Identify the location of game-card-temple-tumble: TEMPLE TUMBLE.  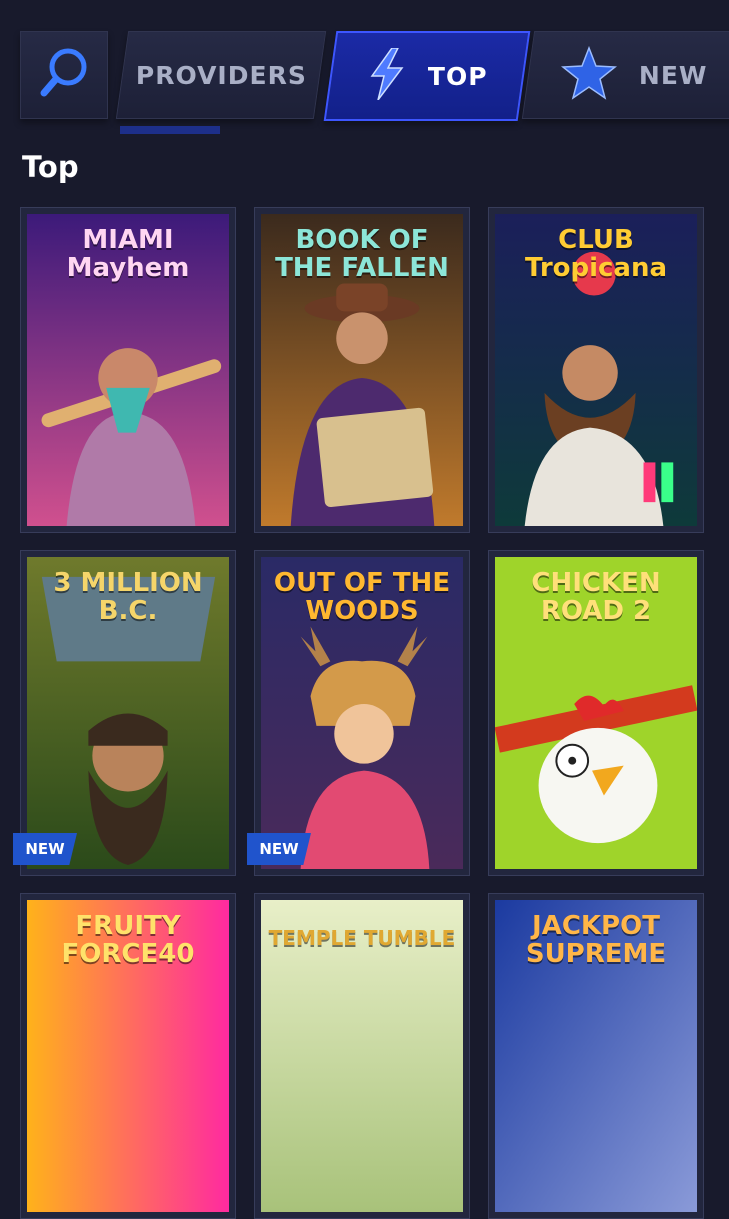
(362, 1056).